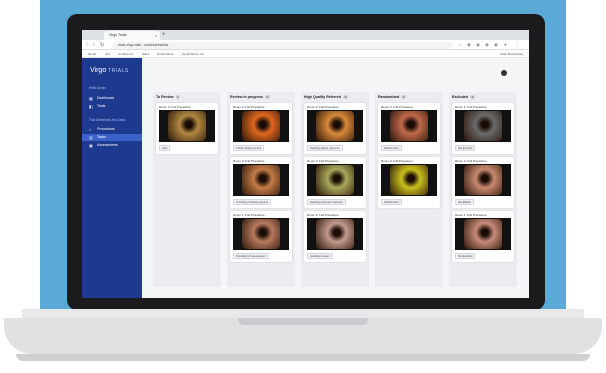 Image resolution: width=606 pixels, height=373 pixels. Describe the element at coordinates (460, 45) in the screenshot. I see `star-icon: ☆` at that location.